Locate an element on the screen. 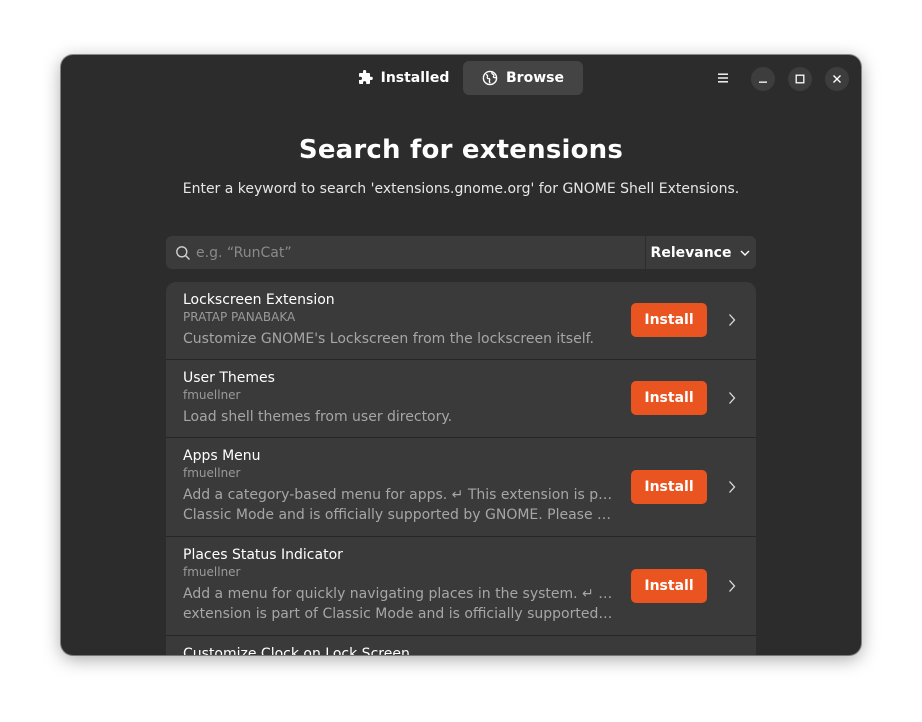 This screenshot has width=922, height=722. maximize-icon is located at coordinates (800, 79).